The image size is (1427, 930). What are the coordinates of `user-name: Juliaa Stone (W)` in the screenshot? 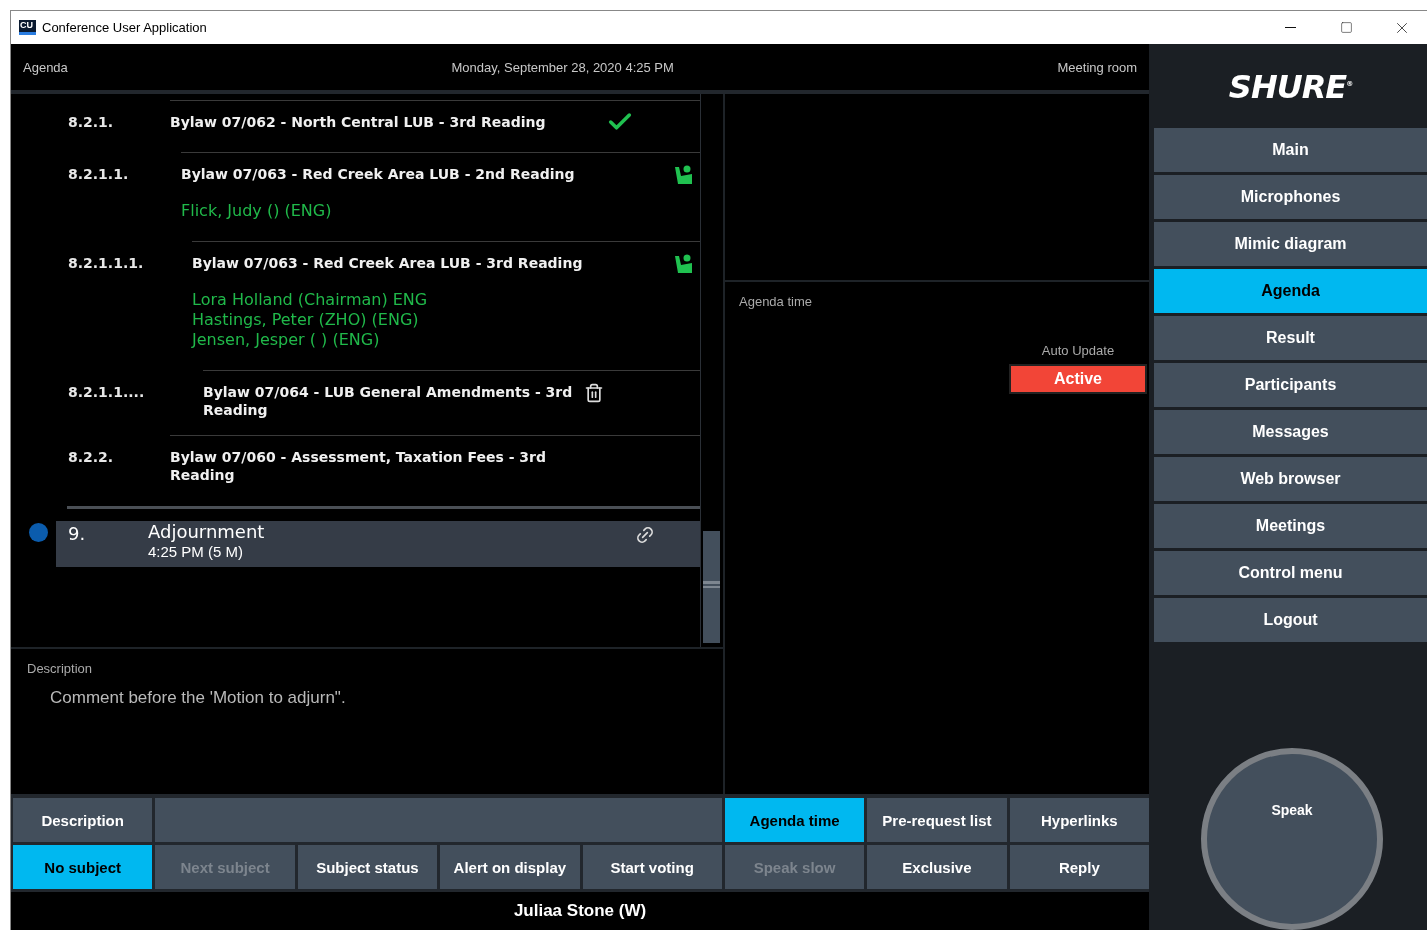 It's located at (580, 911).